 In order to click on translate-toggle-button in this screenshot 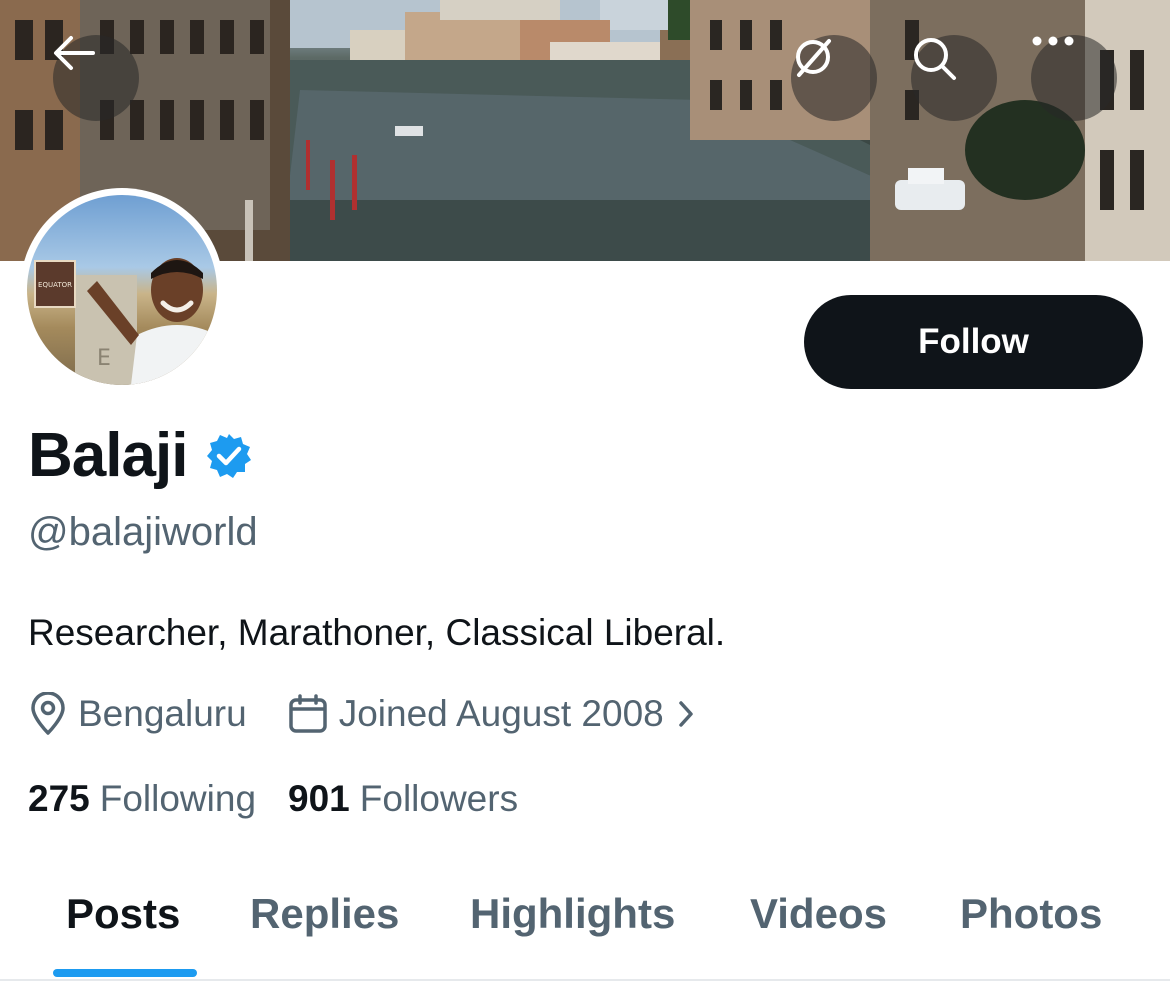, I will do `click(834, 78)`.